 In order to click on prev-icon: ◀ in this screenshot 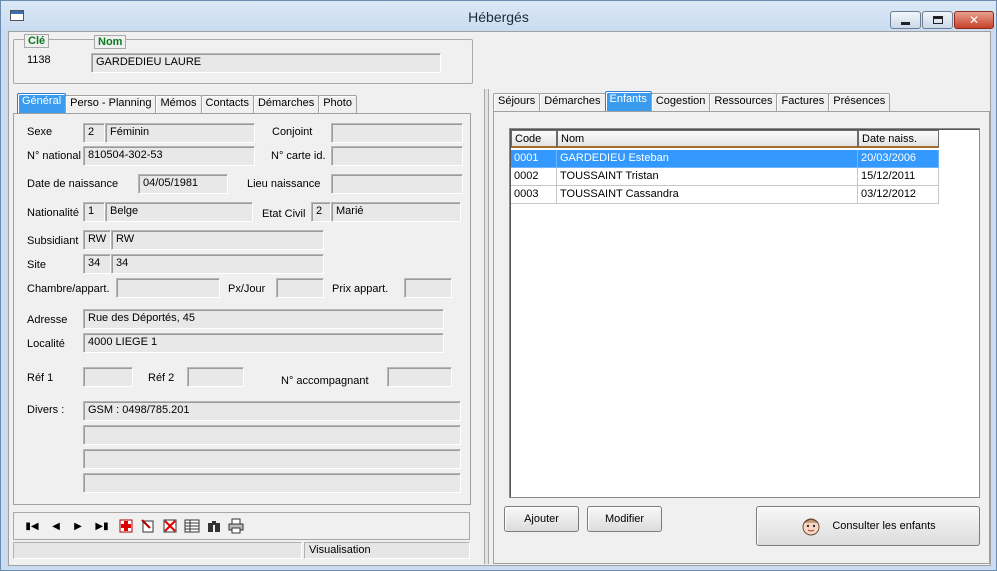, I will do `click(56, 526)`.